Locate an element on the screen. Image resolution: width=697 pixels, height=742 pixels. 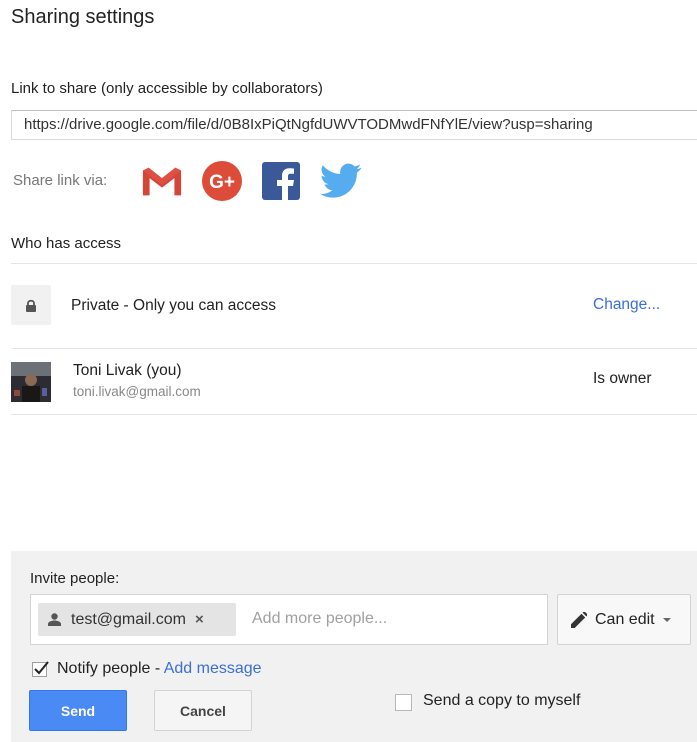
notify-text: Notify people is located at coordinates (104, 668).